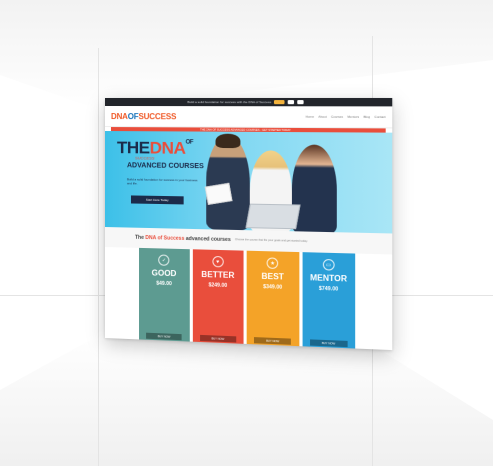 The image size is (493, 466). Describe the element at coordinates (164, 297) in the screenshot. I see `plan-card-good: ✓ GOOD $49.00 BUY NOW` at that location.